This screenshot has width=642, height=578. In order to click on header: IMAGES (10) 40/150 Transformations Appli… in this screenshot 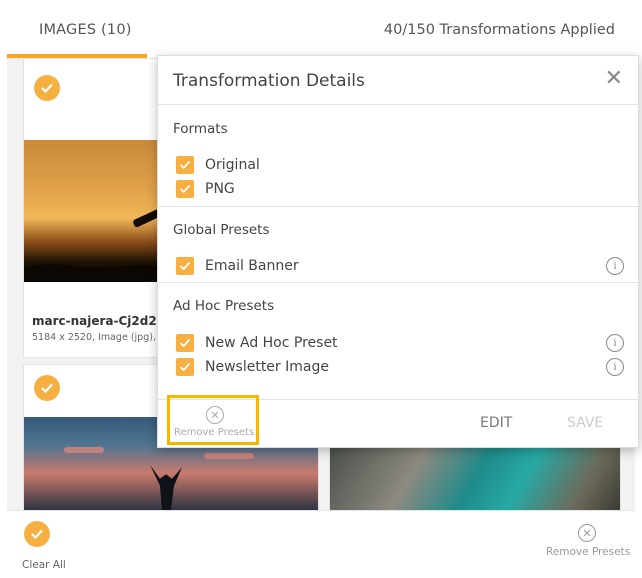, I will do `click(321, 29)`.